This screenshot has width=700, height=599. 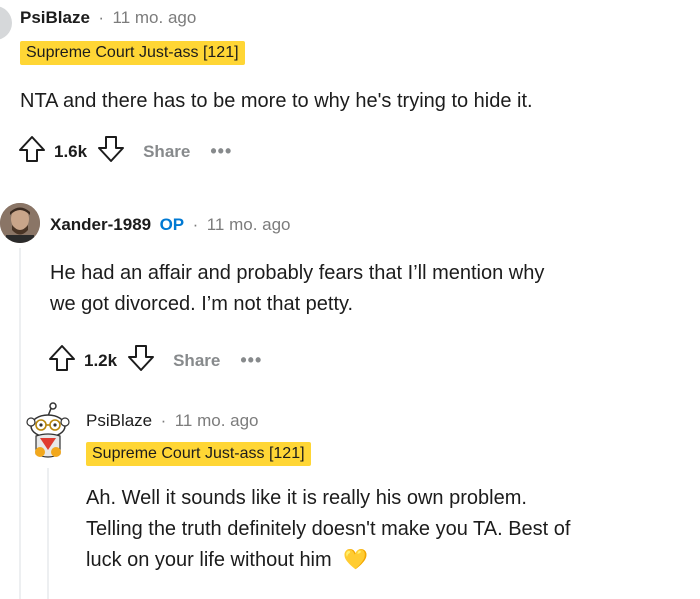 What do you see at coordinates (71, 151) in the screenshot?
I see `vote-count: 1.6k` at bounding box center [71, 151].